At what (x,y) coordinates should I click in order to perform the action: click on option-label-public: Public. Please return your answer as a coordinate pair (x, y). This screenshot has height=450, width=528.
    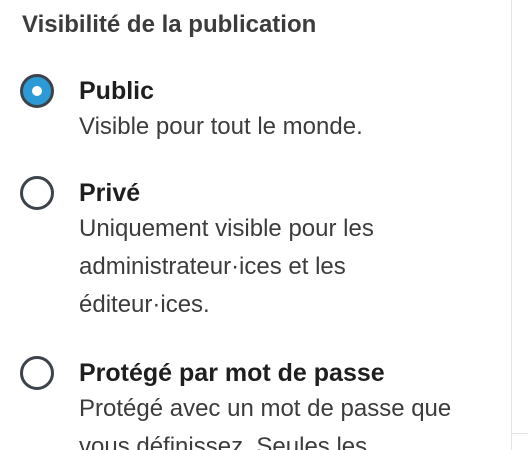
    Looking at the image, I should click on (116, 91).